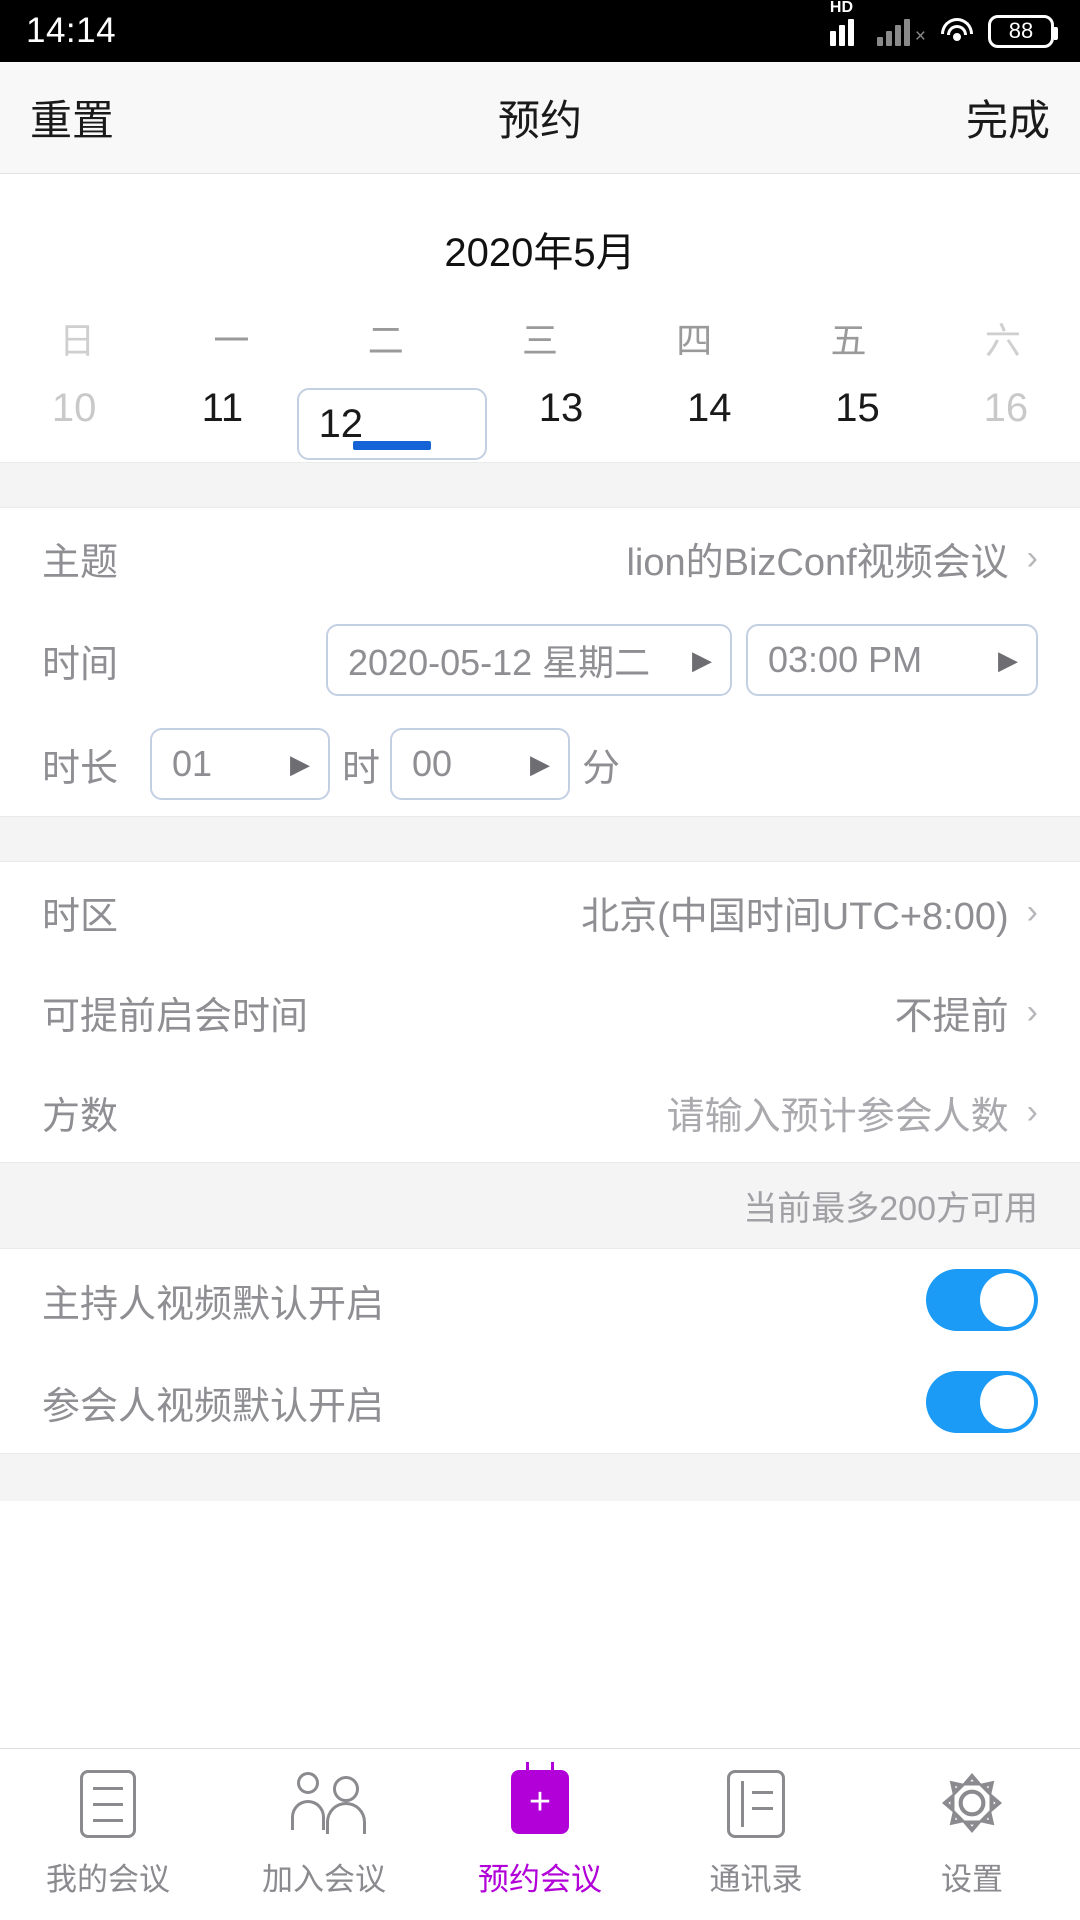 This screenshot has width=1080, height=1920. I want to click on calendar-day: 15, so click(857, 425).